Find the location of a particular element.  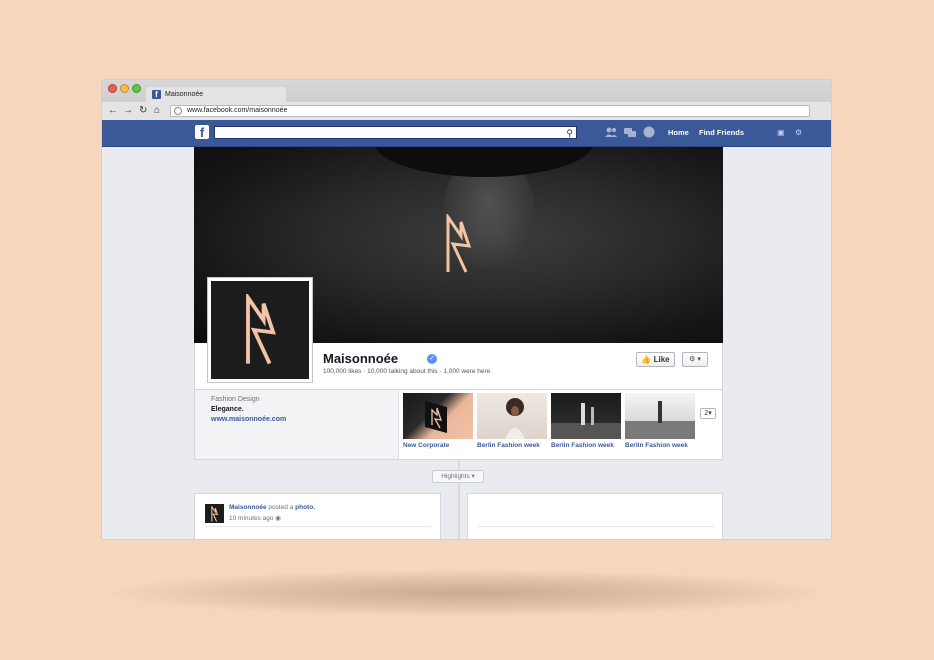

forward-arrow-icon: → is located at coordinates (128, 111).